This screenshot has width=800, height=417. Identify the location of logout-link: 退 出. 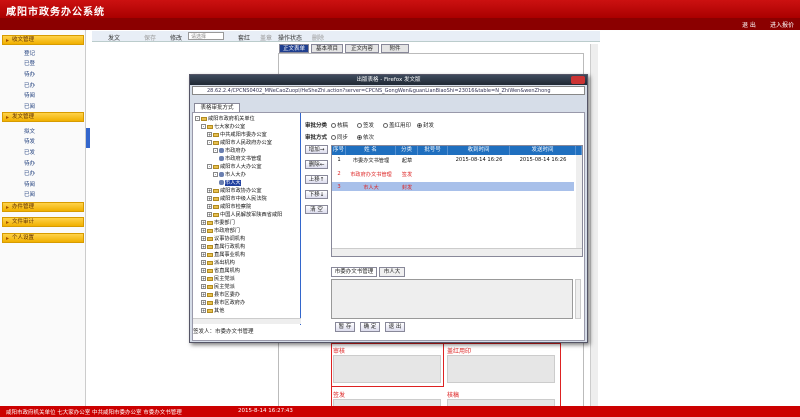
(749, 24).